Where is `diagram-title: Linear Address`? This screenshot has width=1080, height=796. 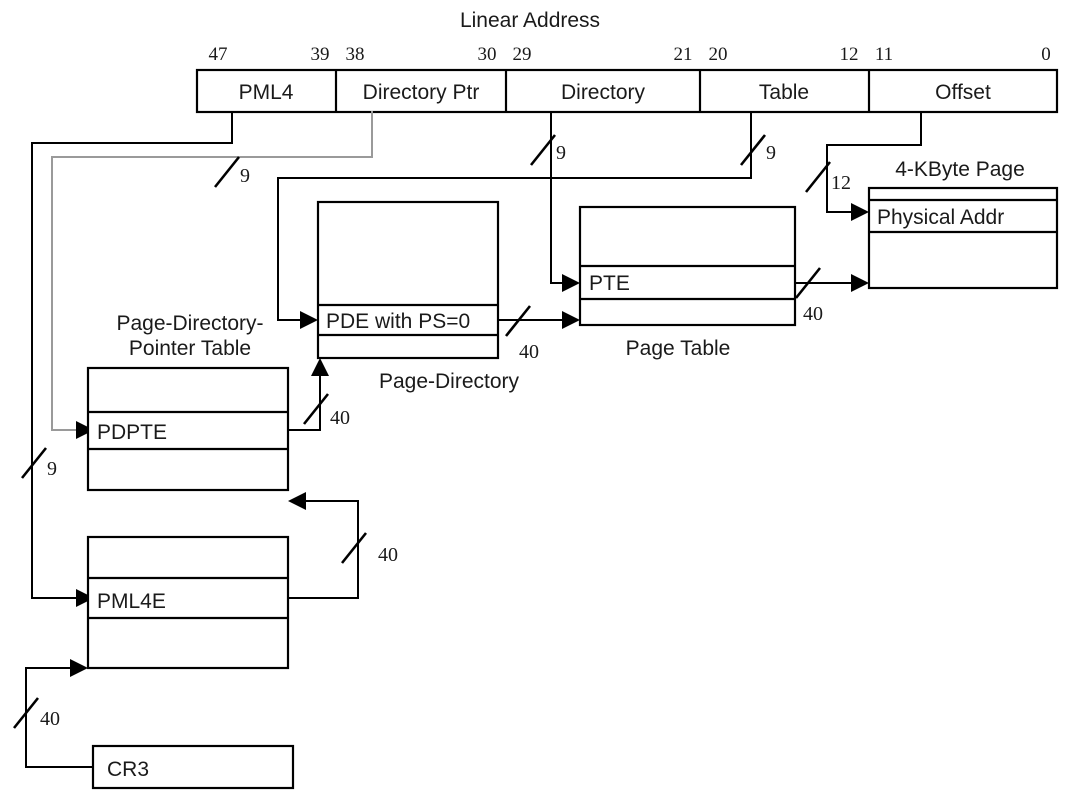 diagram-title: Linear Address is located at coordinates (530, 20).